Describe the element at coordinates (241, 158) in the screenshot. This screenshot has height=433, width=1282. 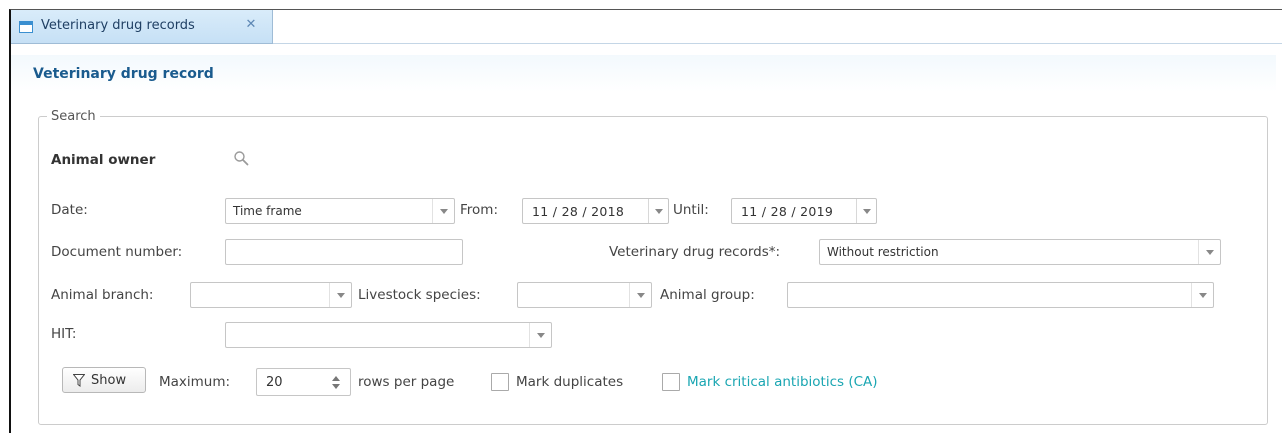
I see `search-icon` at that location.